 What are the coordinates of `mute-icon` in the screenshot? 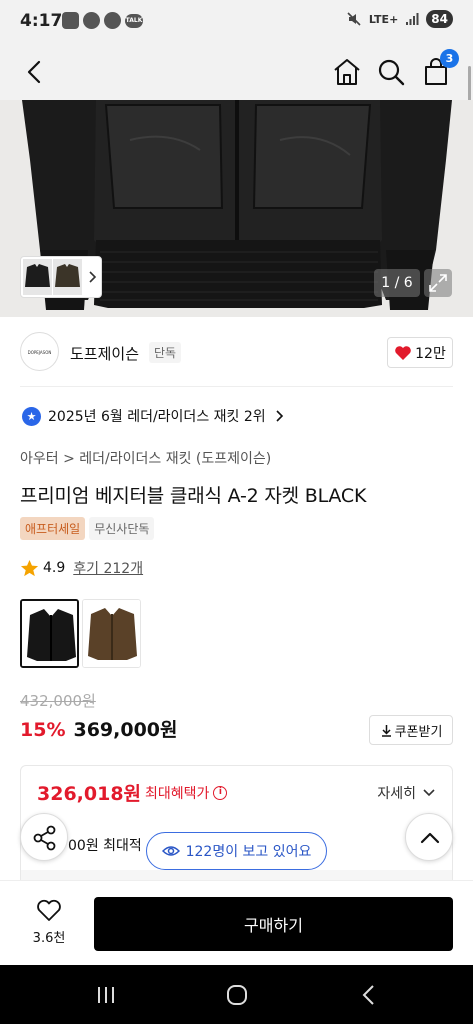 It's located at (354, 19).